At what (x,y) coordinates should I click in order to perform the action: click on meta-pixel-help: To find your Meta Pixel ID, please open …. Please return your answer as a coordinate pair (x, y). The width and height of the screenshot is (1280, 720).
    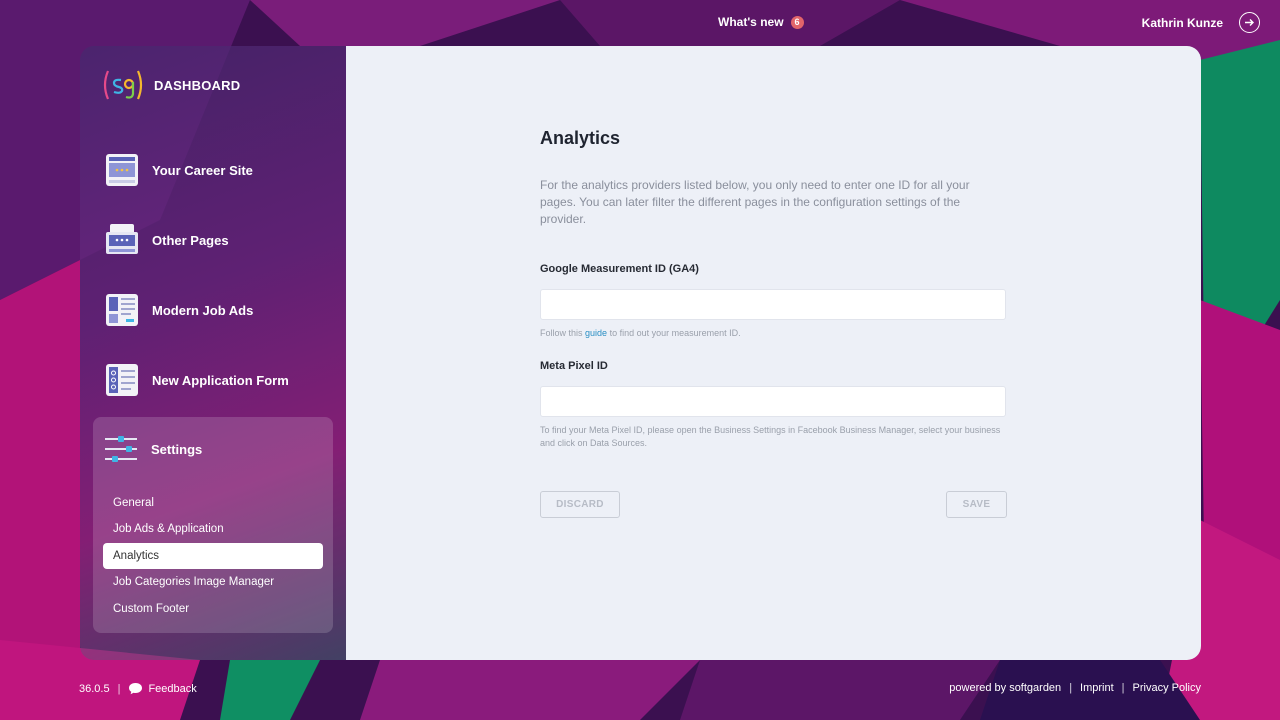
    Looking at the image, I should click on (770, 436).